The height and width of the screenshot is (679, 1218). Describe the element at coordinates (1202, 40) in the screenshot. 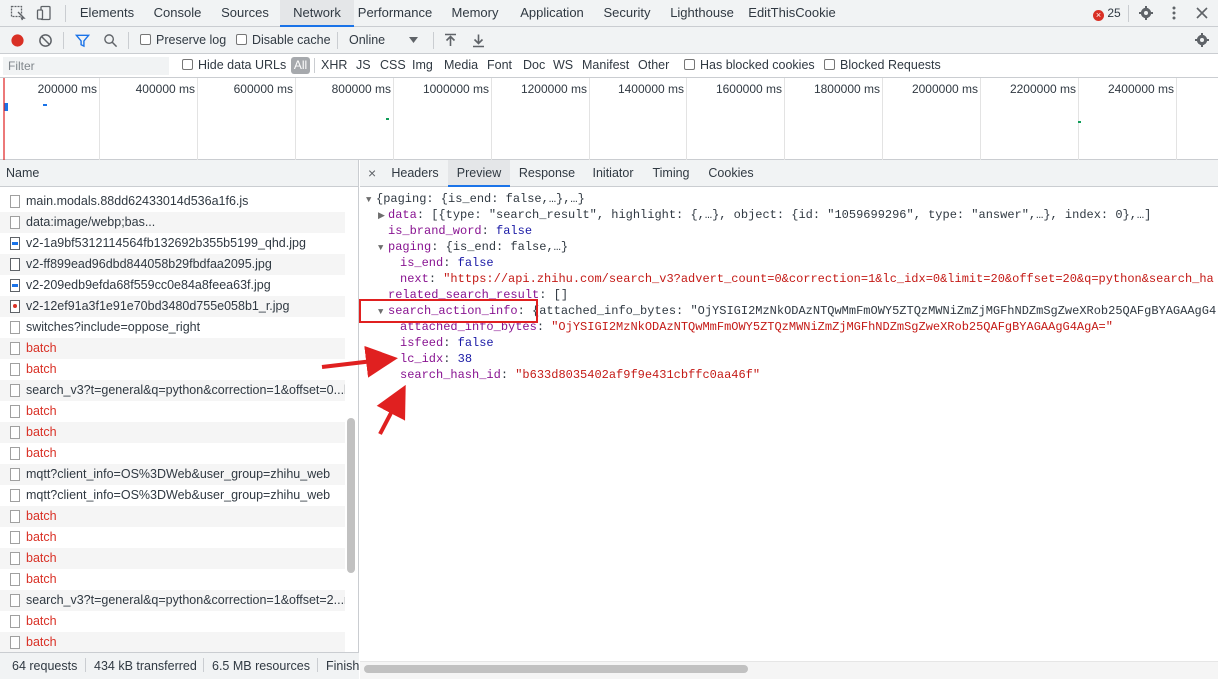

I see `network-settings-gear-icon` at that location.